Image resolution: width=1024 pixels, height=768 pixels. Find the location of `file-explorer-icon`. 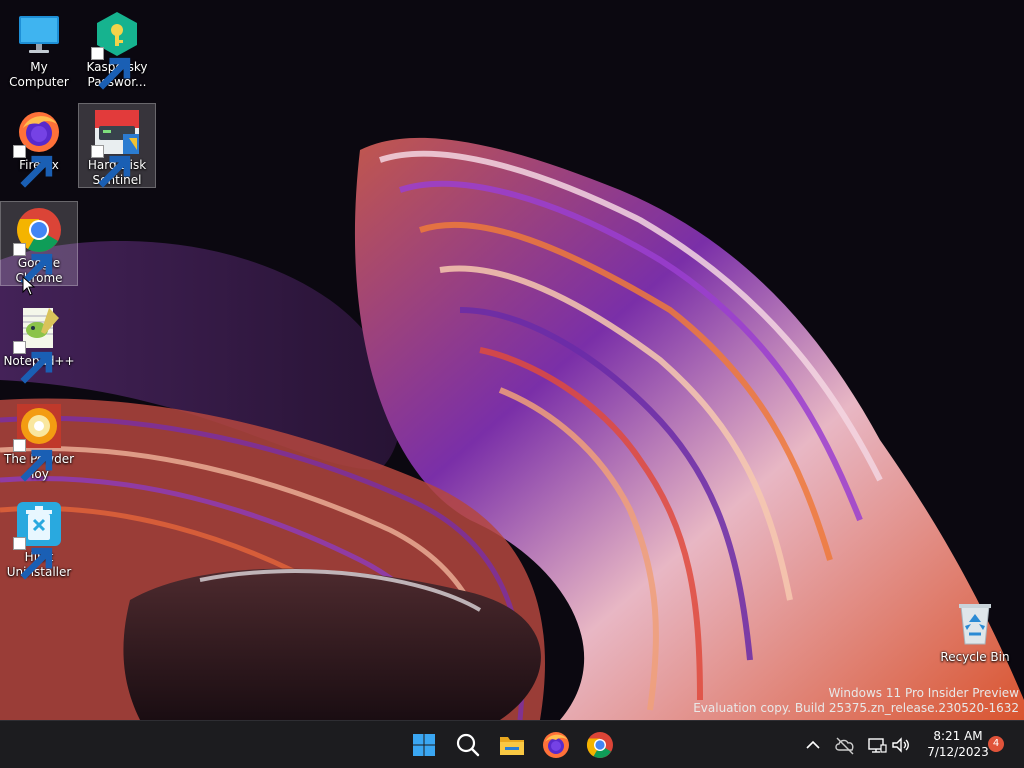

file-explorer-icon is located at coordinates (512, 746).